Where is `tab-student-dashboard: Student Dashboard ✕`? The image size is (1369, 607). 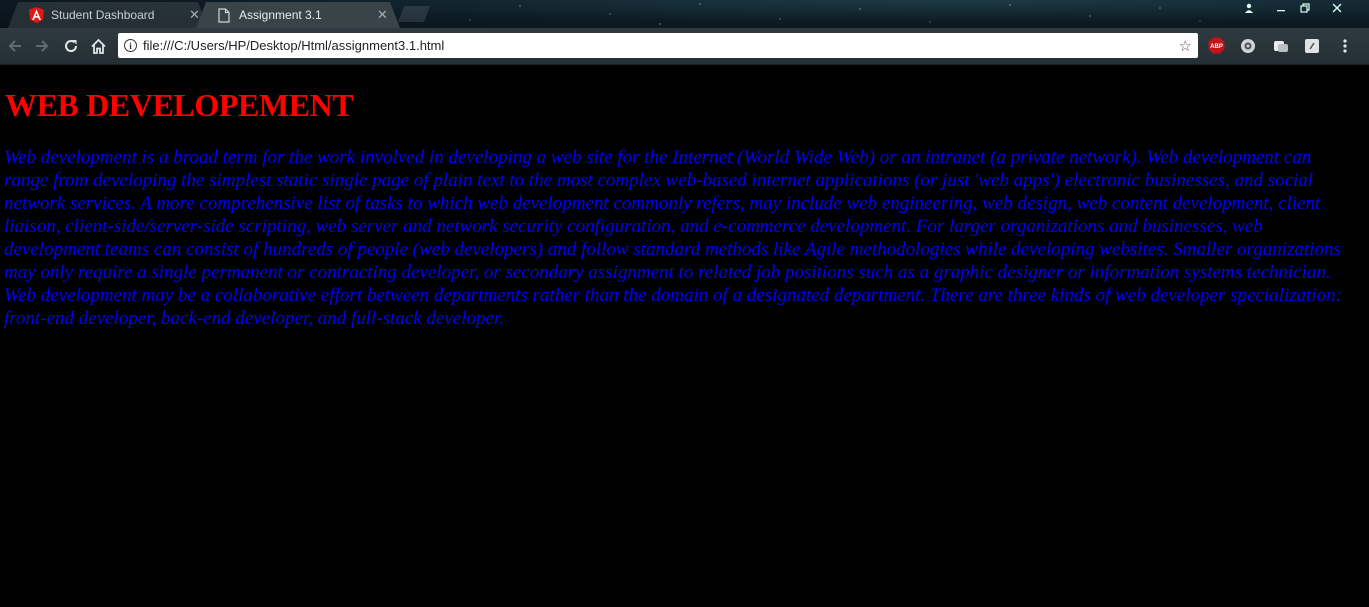 tab-student-dashboard: Student Dashboard ✕ is located at coordinates (108, 15).